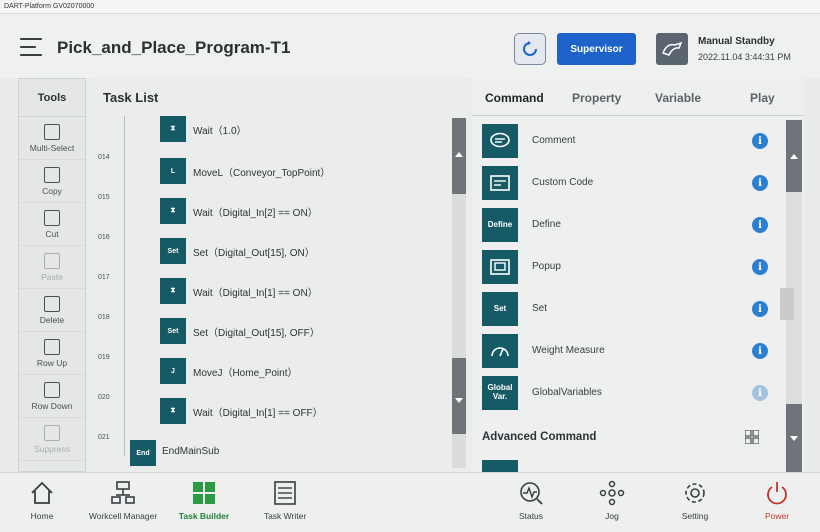 The height and width of the screenshot is (532, 820). I want to click on task-row: 020 ⧗ Wait（Digital_In[1] == OFF）, so click(270, 414).